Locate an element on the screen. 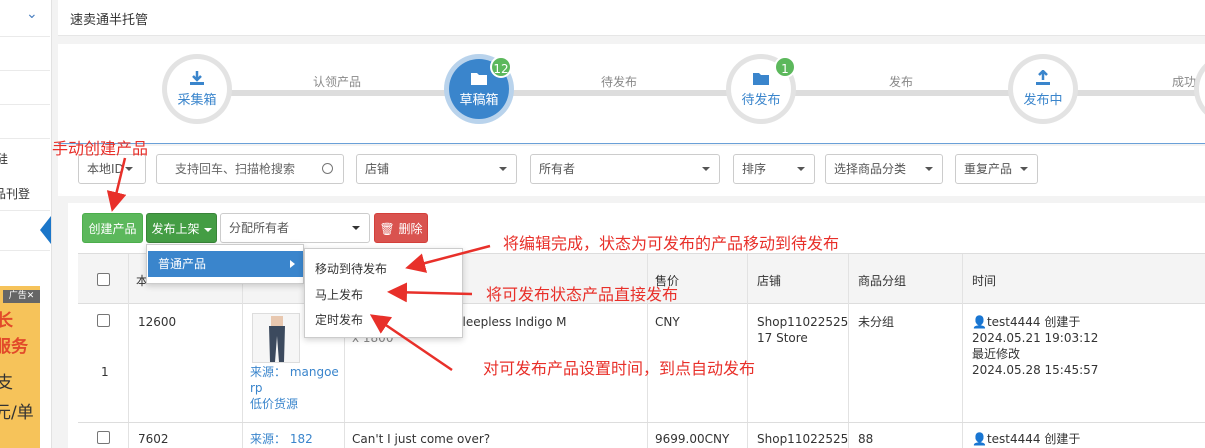 This screenshot has width=1205, height=448. store-label: 店铺 is located at coordinates (377, 169).